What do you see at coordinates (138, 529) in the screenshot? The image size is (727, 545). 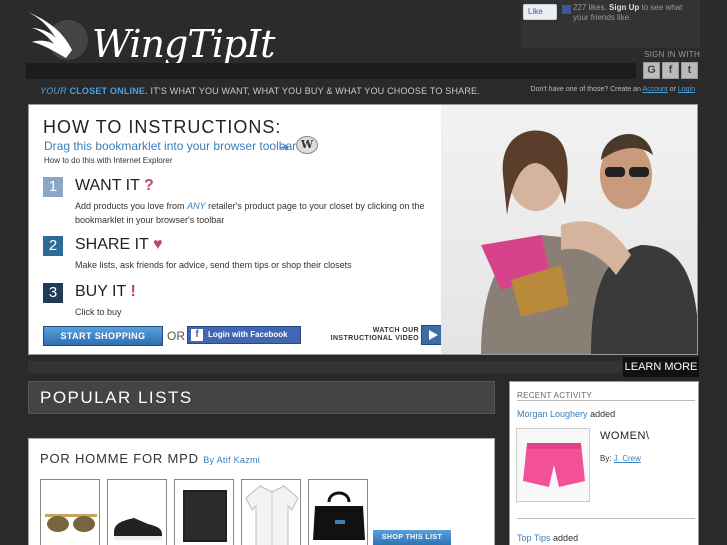 I see `sneaker-icon` at bounding box center [138, 529].